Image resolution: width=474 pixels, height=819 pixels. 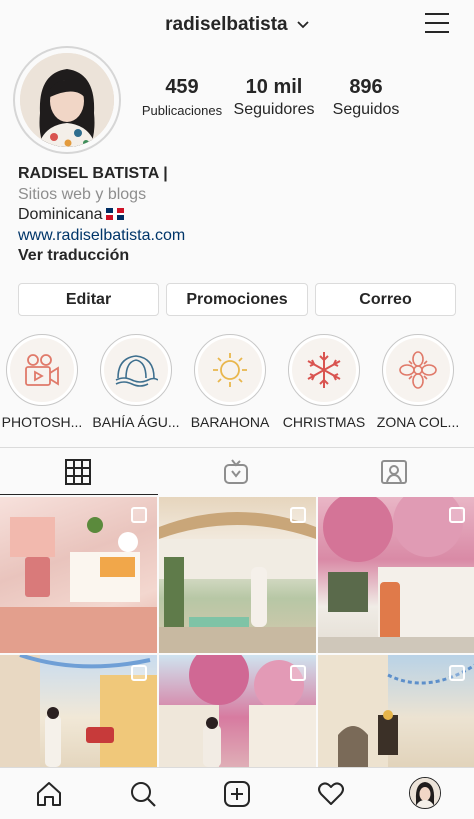 What do you see at coordinates (331, 794) in the screenshot?
I see `heart-icon` at bounding box center [331, 794].